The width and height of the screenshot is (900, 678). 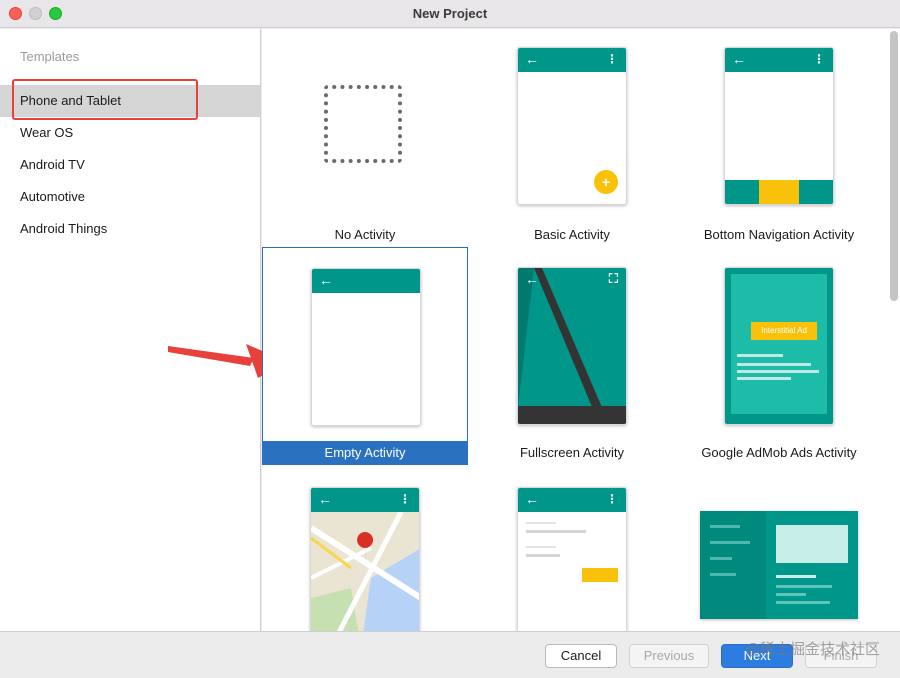 I want to click on phone-preview: Interstitial Ad, so click(x=779, y=346).